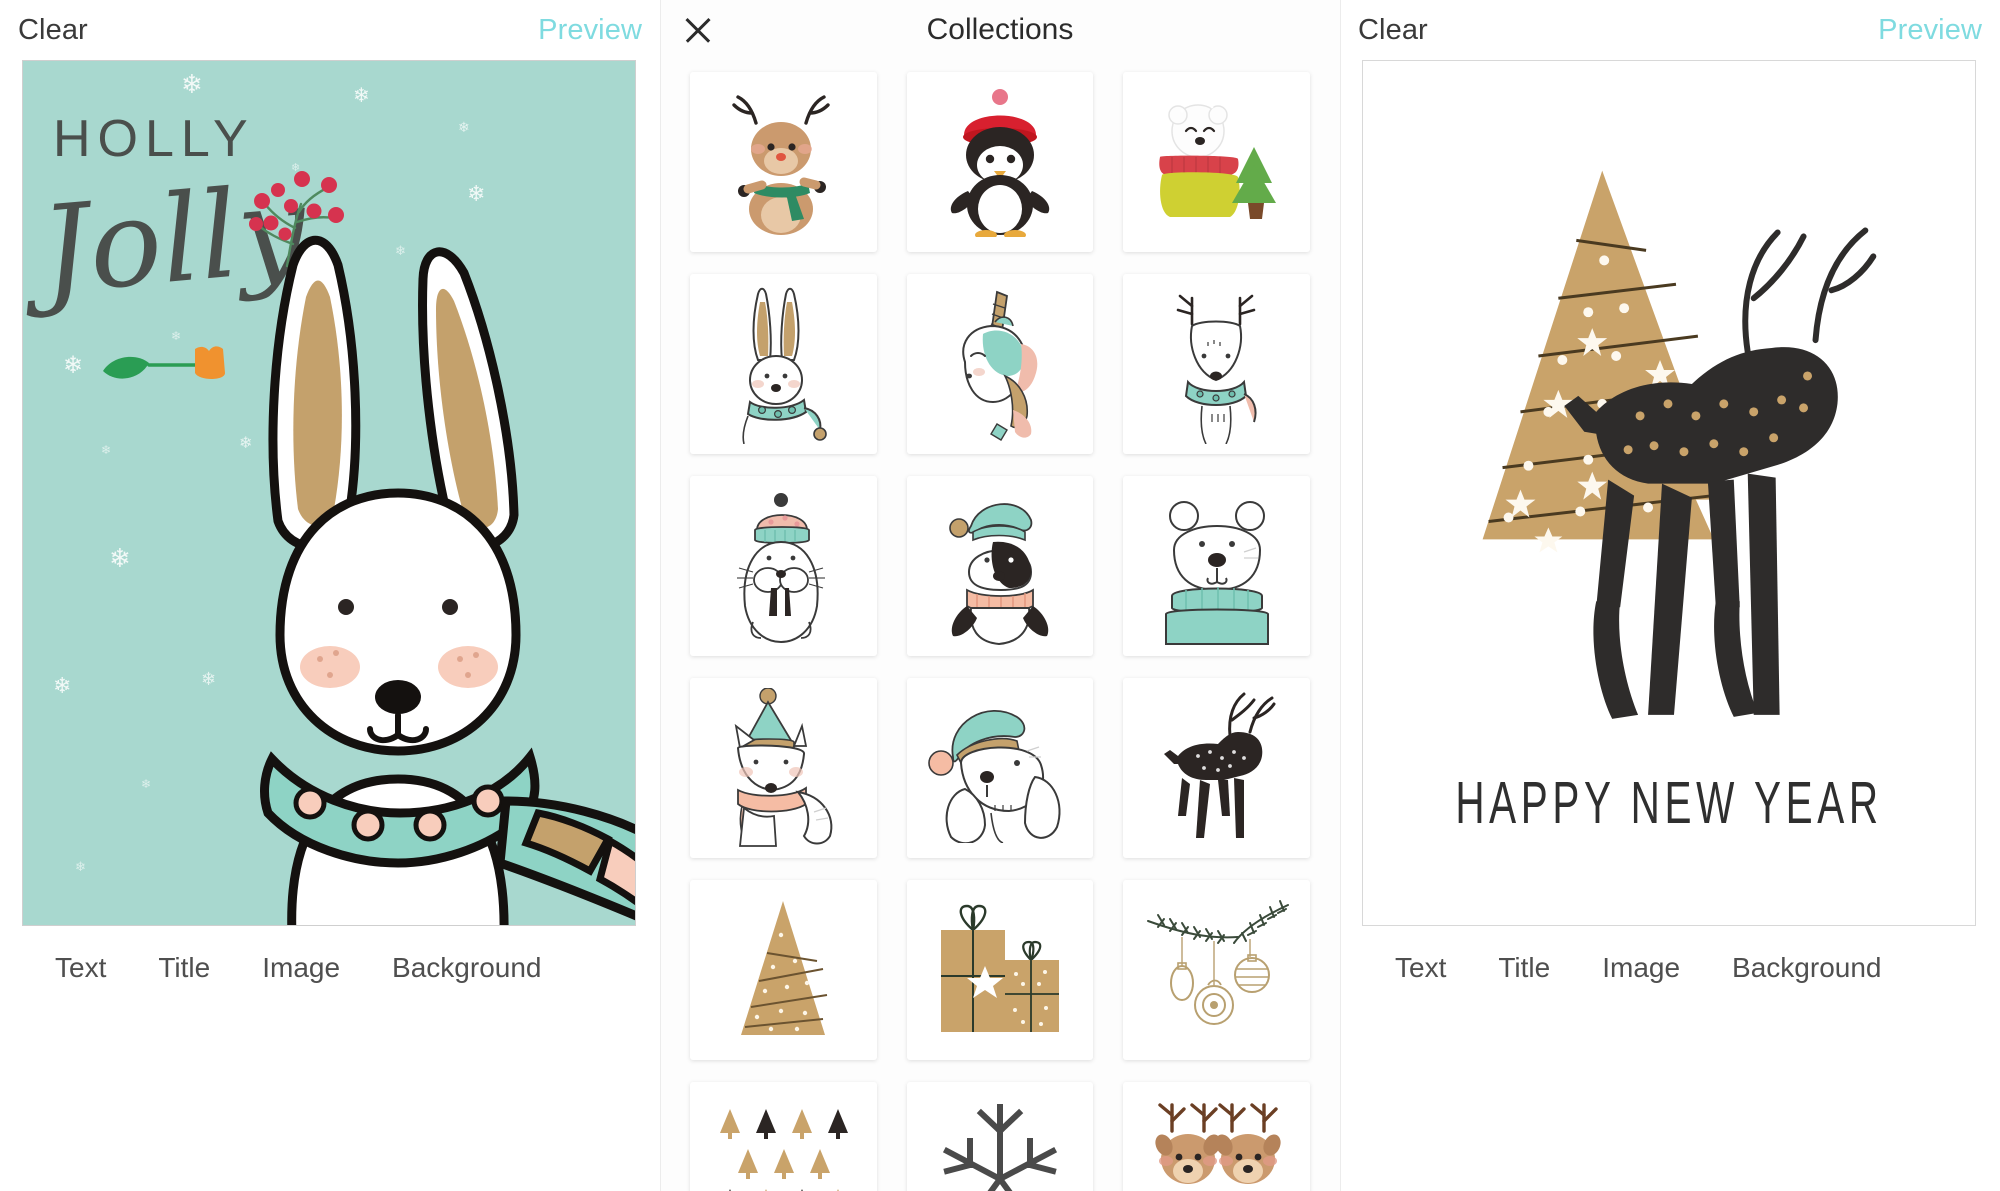 This screenshot has height=1191, width=2000. Describe the element at coordinates (1340, 595) in the screenshot. I see `panel-divider` at that location.